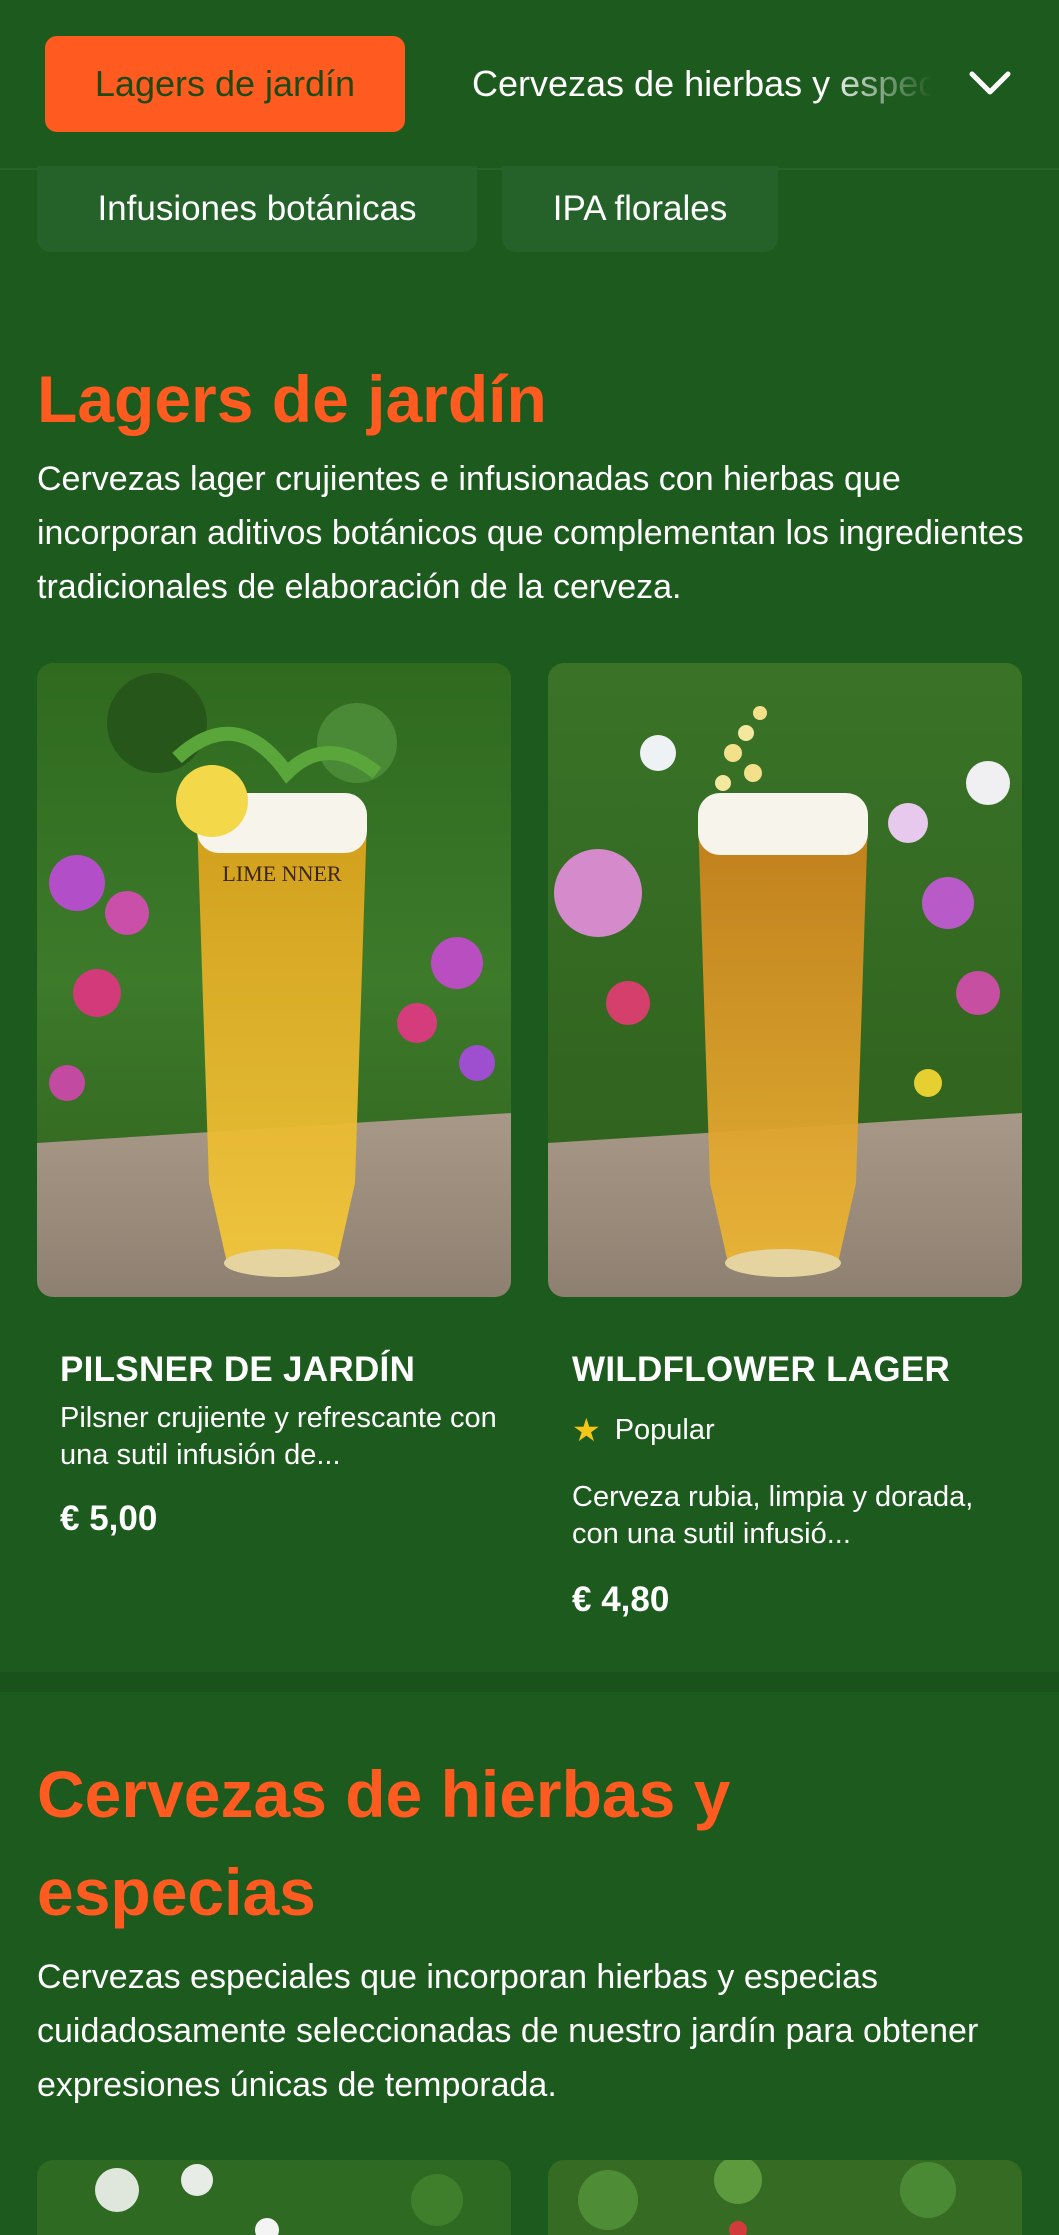 The height and width of the screenshot is (2235, 1059). I want to click on section-title-hierbas: Cervezas de hierbas y especias, so click(384, 1843).